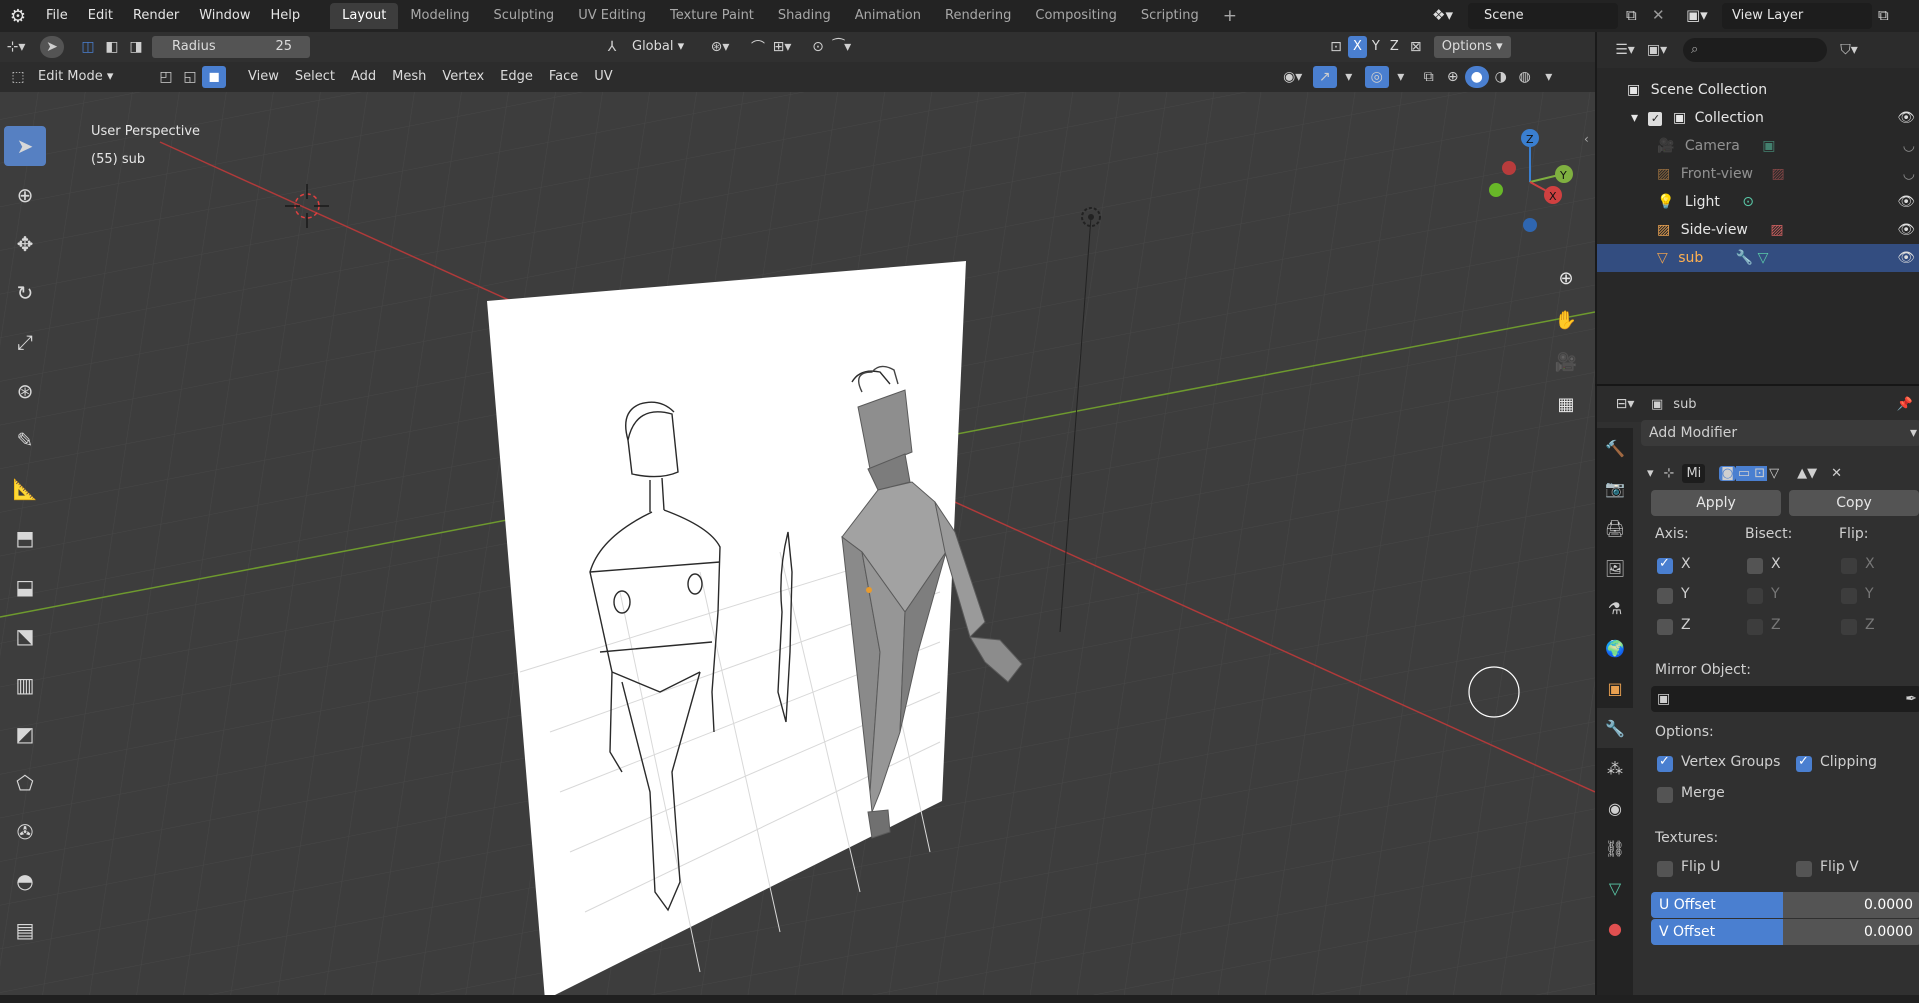  Describe the element at coordinates (1566, 278) in the screenshot. I see `zoom-icon: ⊕` at that location.